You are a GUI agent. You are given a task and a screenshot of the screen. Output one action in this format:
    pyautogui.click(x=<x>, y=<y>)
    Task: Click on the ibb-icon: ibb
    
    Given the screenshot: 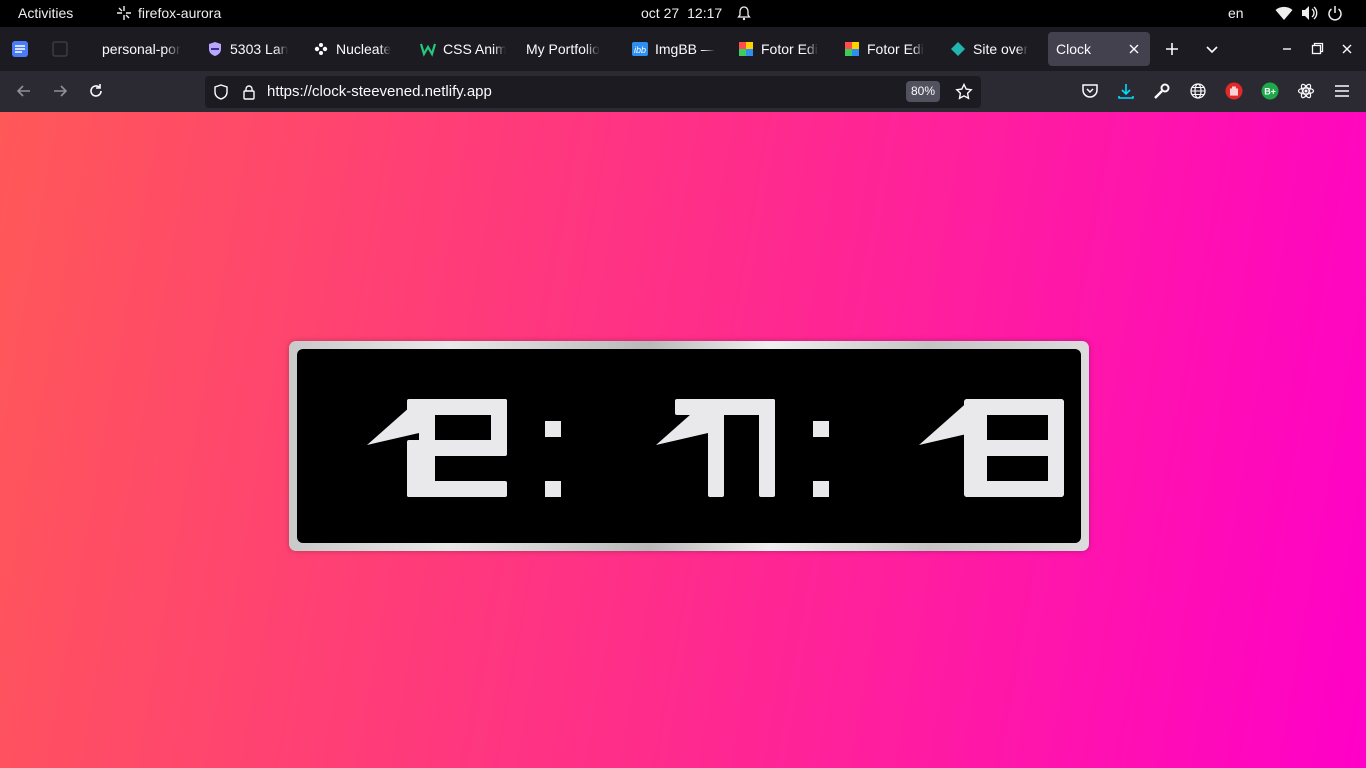 What is the action you would take?
    pyautogui.click(x=640, y=49)
    